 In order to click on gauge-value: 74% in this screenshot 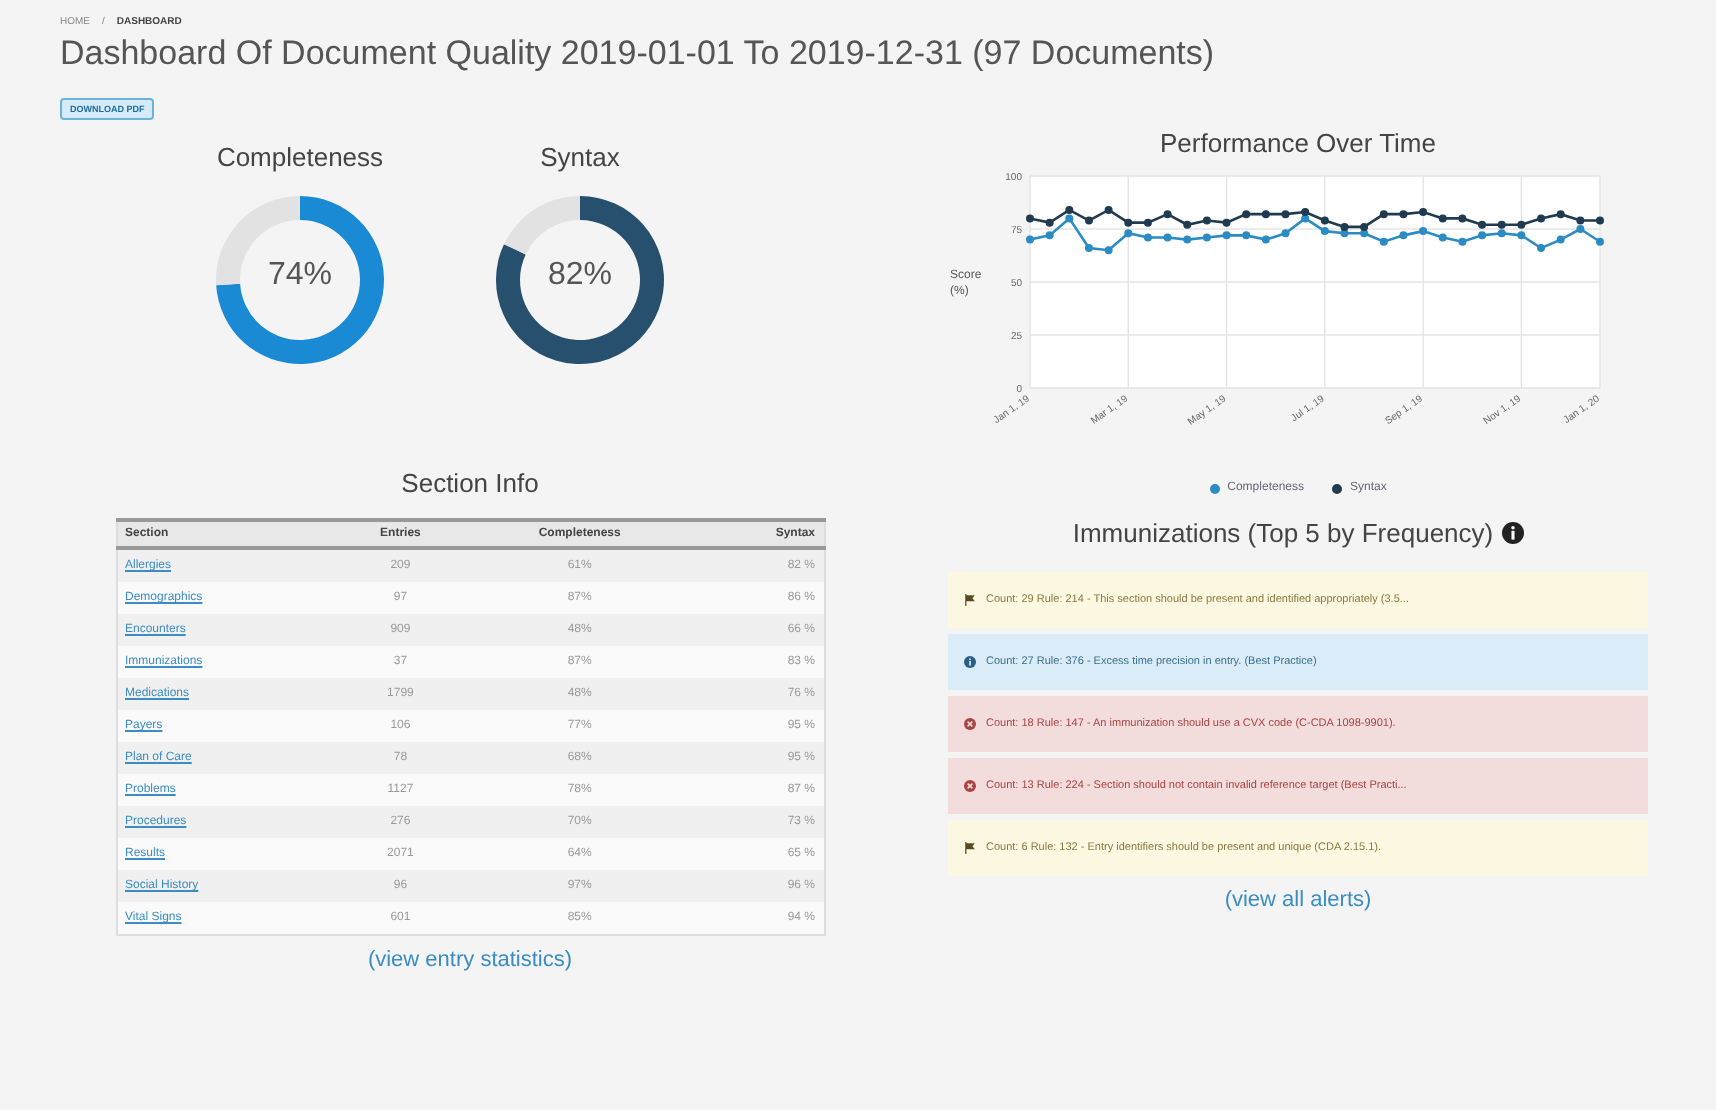, I will do `click(300, 276)`.